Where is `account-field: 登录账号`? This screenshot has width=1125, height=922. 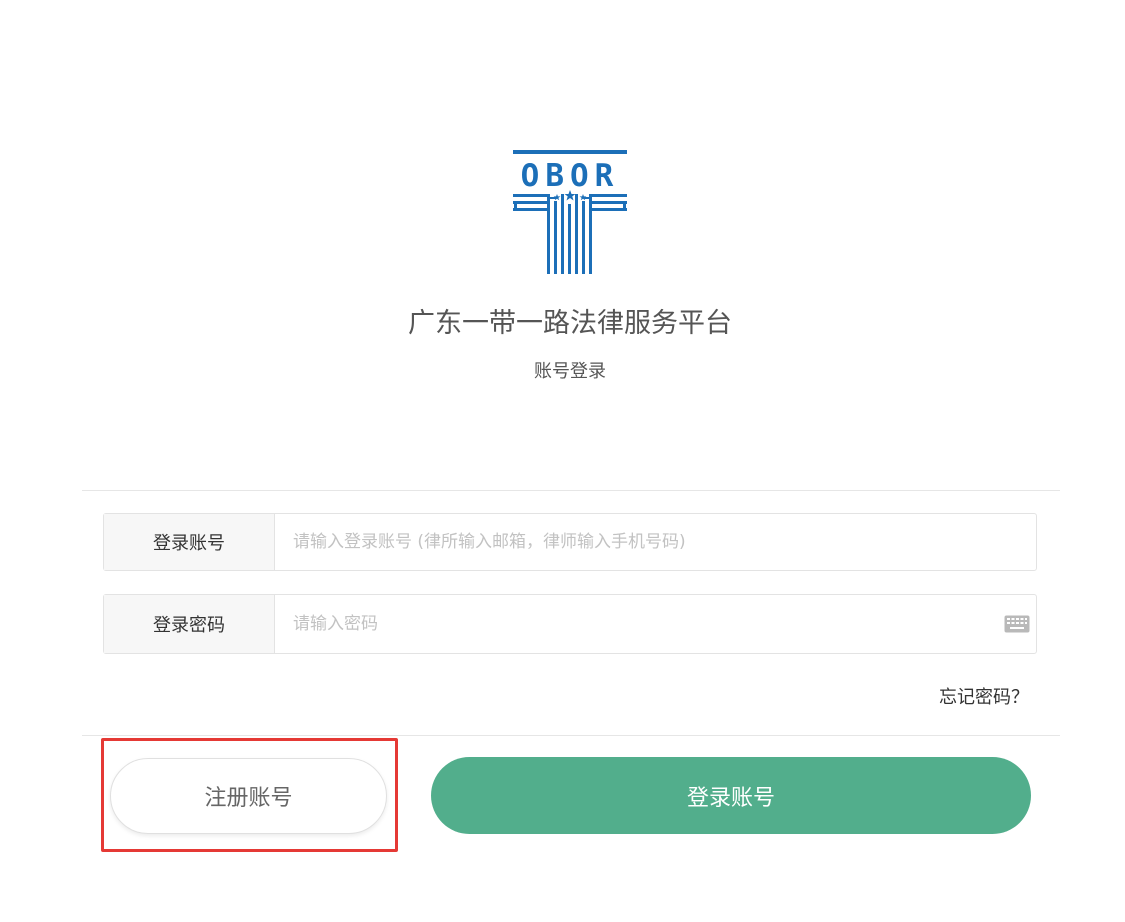 account-field: 登录账号 is located at coordinates (570, 542).